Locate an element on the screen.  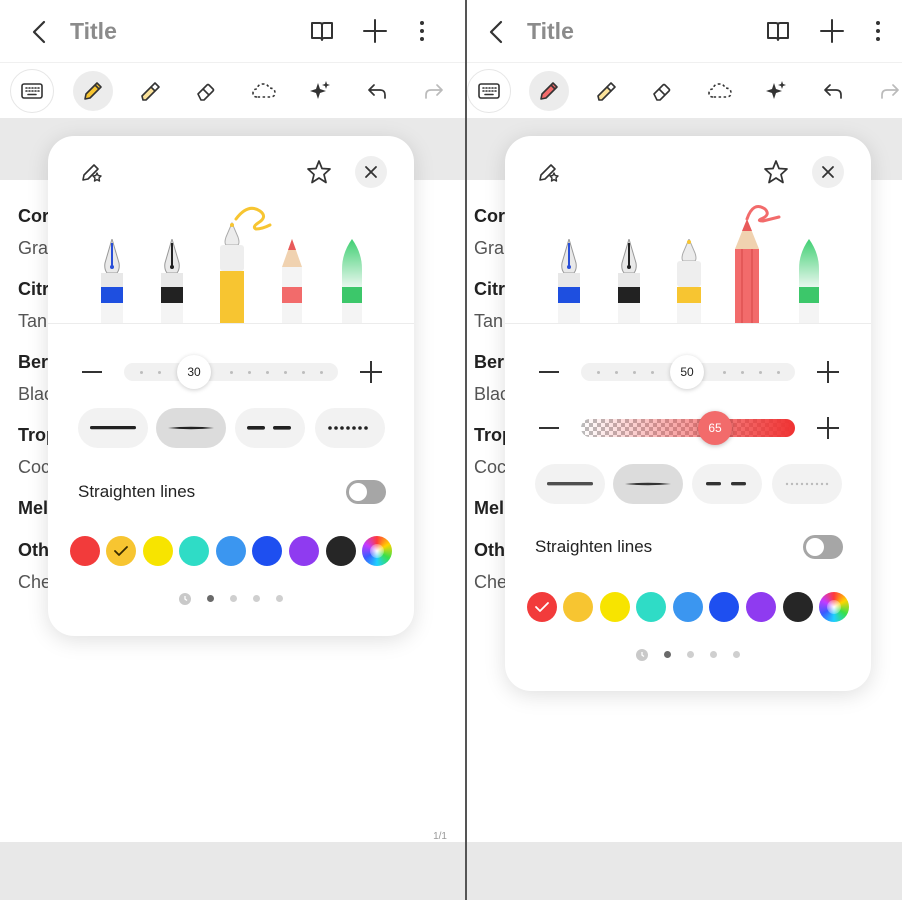
pen-yellow-selected is located at coordinates (244, 264).